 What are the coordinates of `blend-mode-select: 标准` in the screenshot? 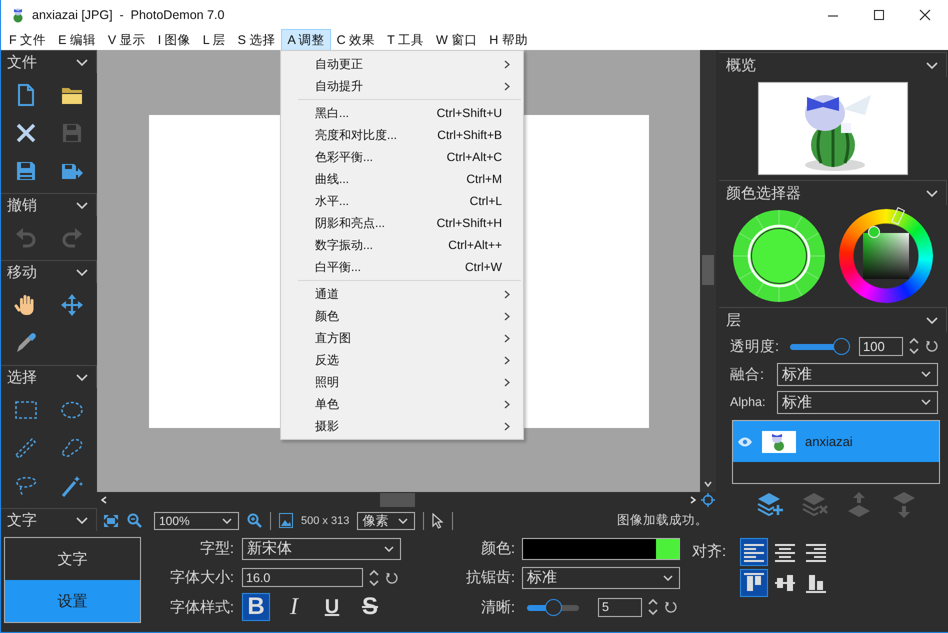 It's located at (857, 374).